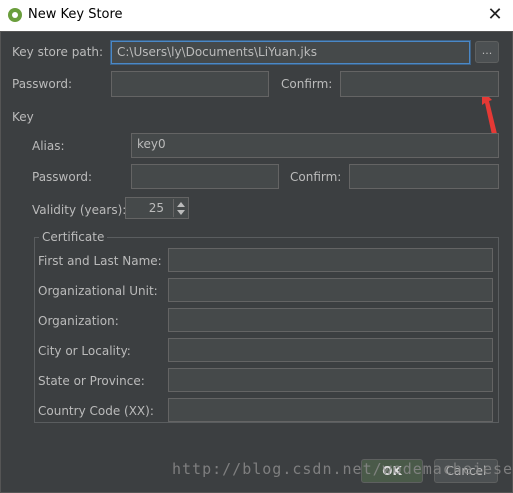 This screenshot has height=493, width=513. What do you see at coordinates (342, 469) in the screenshot?
I see `watermark: http://blog.csdn.net/wodemacheiese` at bounding box center [342, 469].